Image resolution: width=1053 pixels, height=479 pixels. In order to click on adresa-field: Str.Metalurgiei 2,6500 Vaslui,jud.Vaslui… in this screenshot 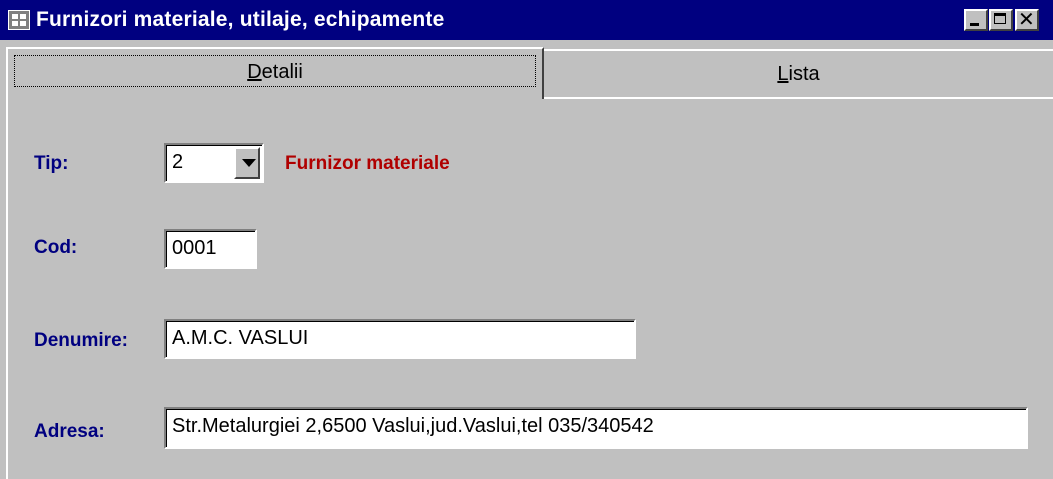, I will do `click(596, 428)`.